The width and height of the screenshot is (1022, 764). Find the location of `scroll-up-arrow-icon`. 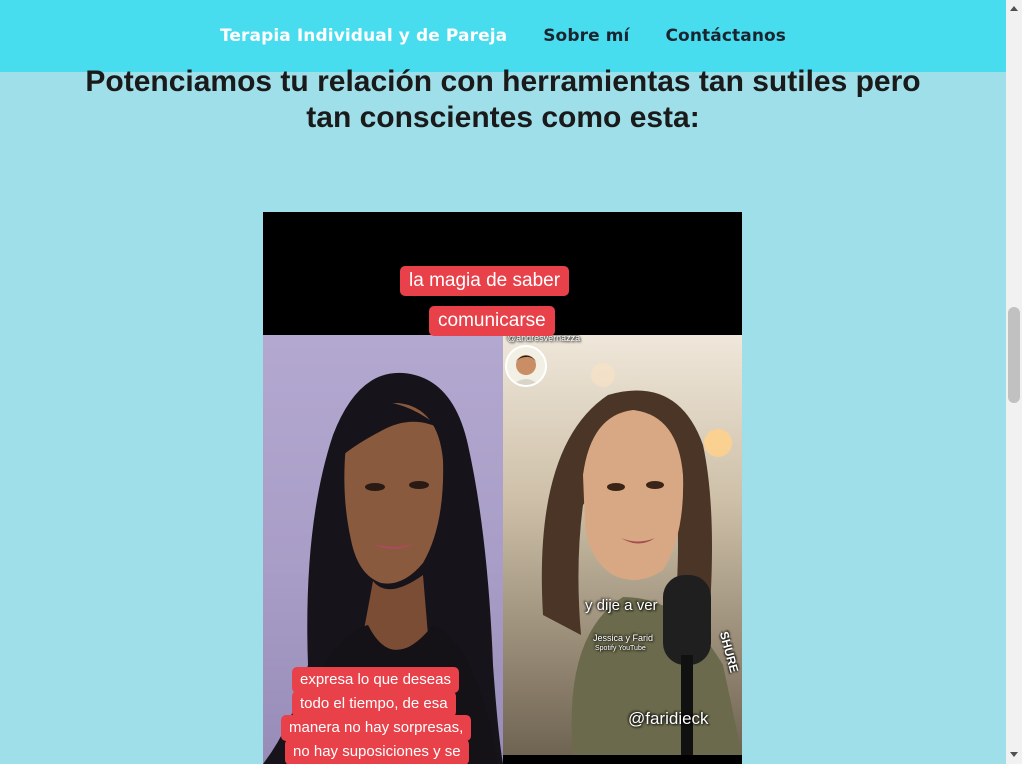

scroll-up-arrow-icon is located at coordinates (1014, 8).